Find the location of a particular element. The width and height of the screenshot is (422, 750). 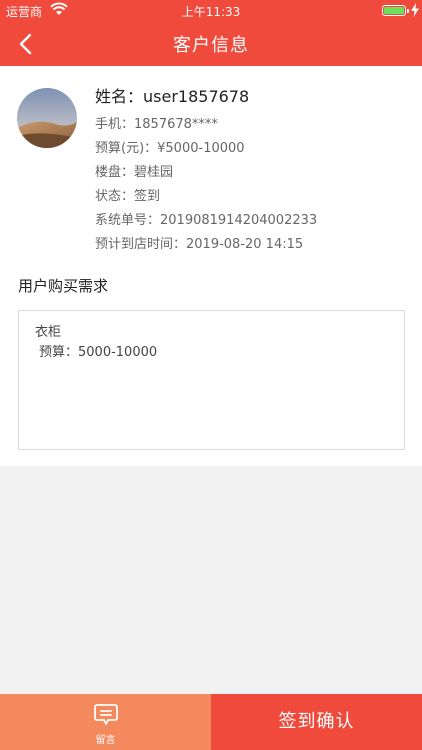

requirement-budget: 预算：5000-10000 is located at coordinates (98, 352).